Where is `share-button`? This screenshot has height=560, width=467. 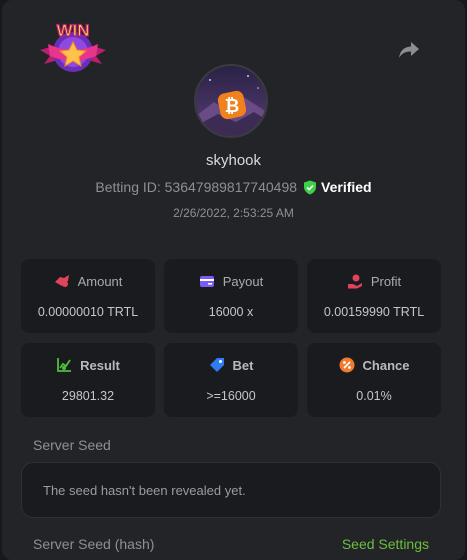
share-button is located at coordinates (409, 50).